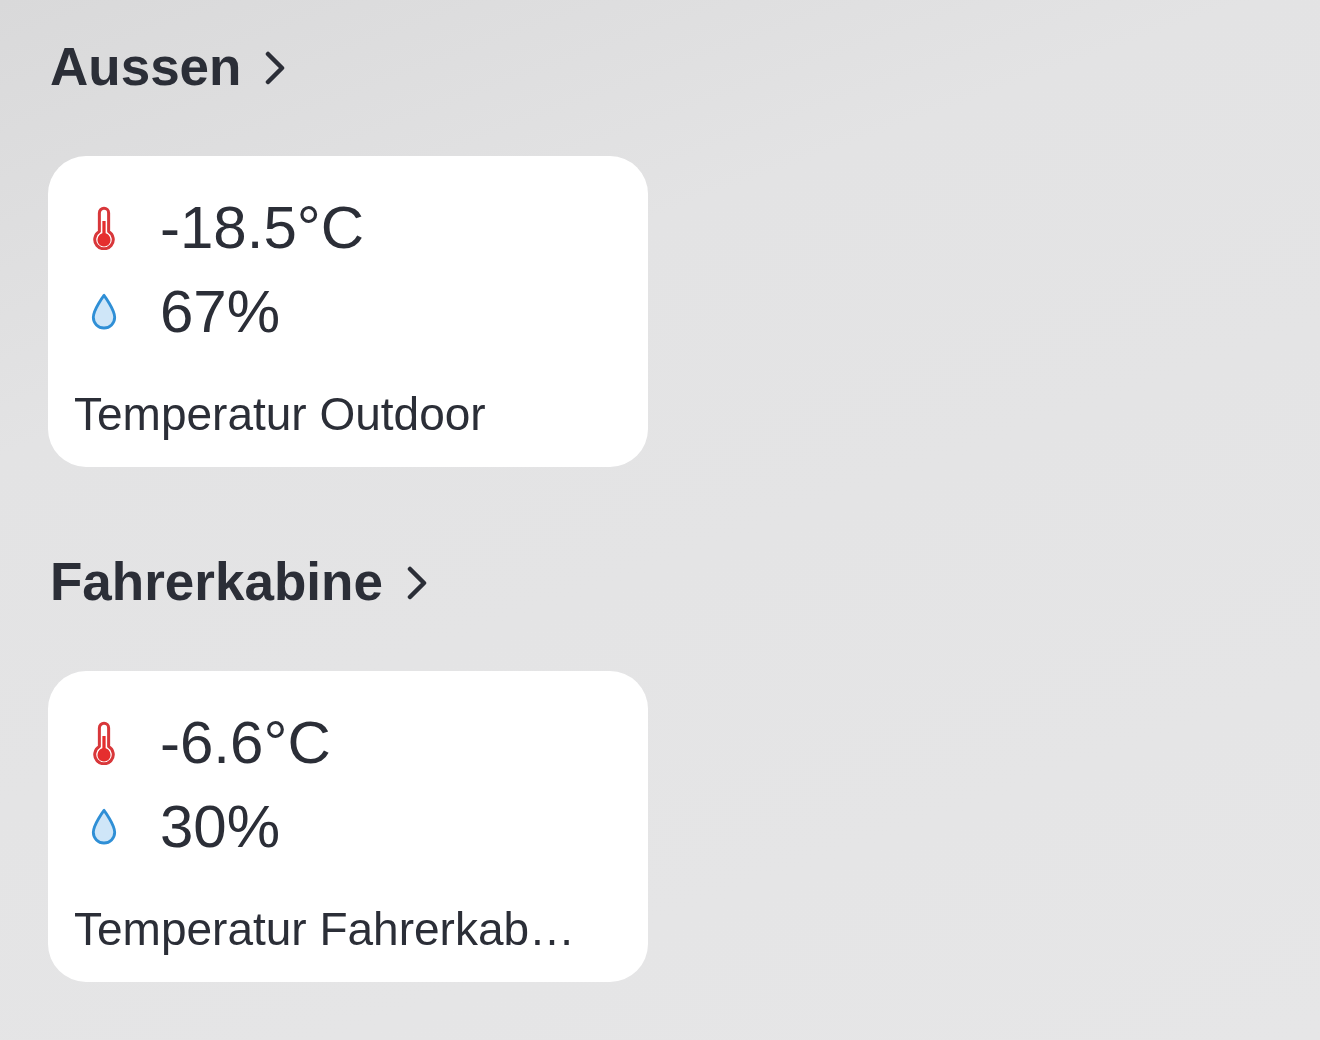 Image resolution: width=1320 pixels, height=1040 pixels. Describe the element at coordinates (169, 67) in the screenshot. I see `section-link: Aussen` at that location.